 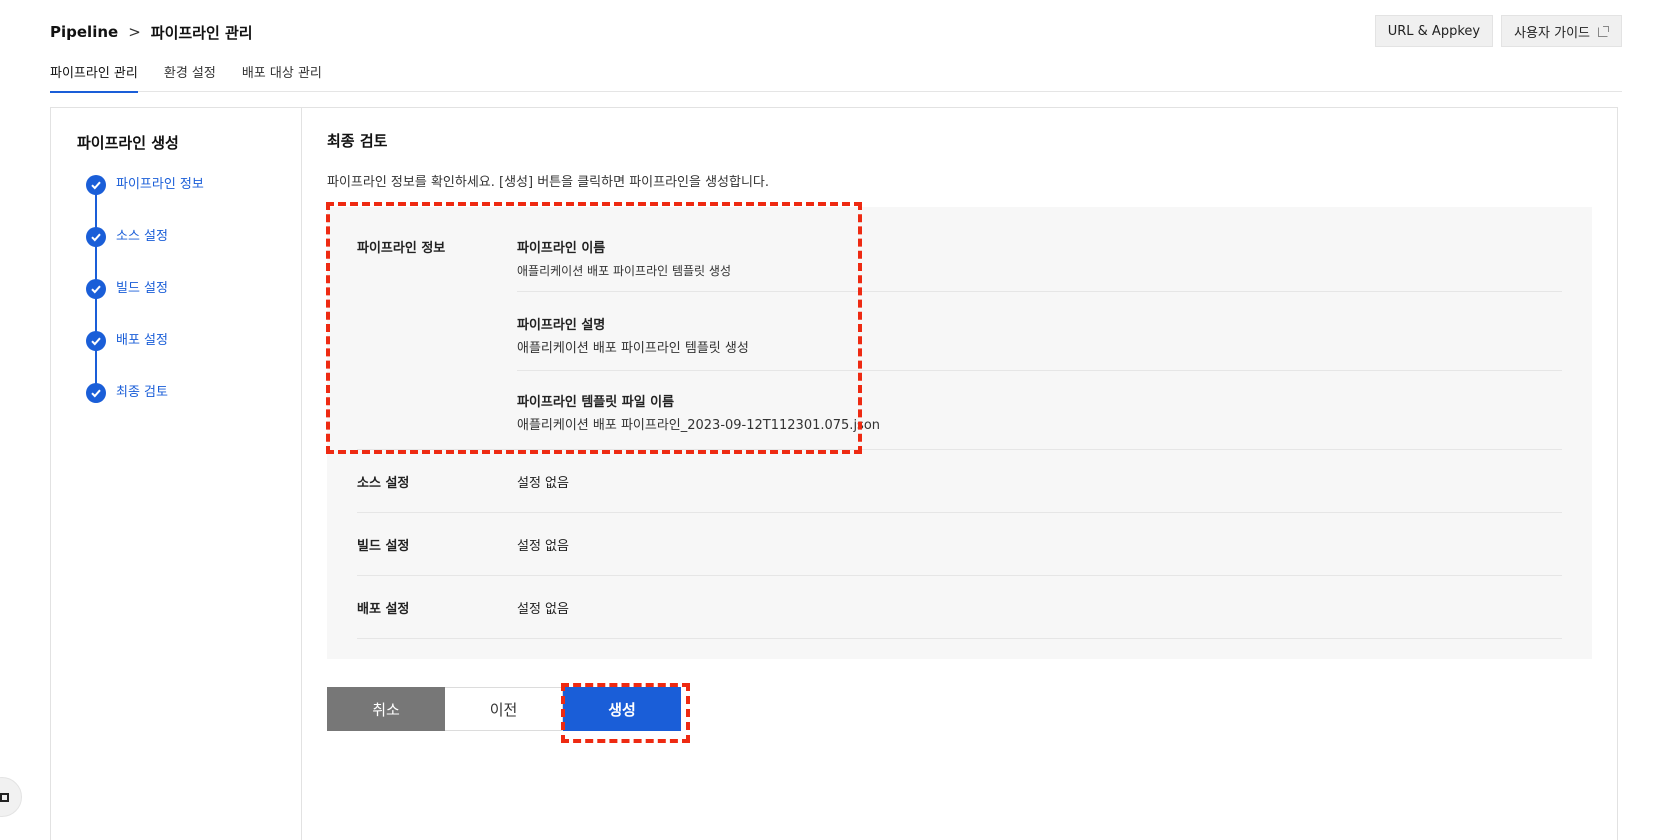 What do you see at coordinates (11, 797) in the screenshot?
I see `floating-widget-button` at bounding box center [11, 797].